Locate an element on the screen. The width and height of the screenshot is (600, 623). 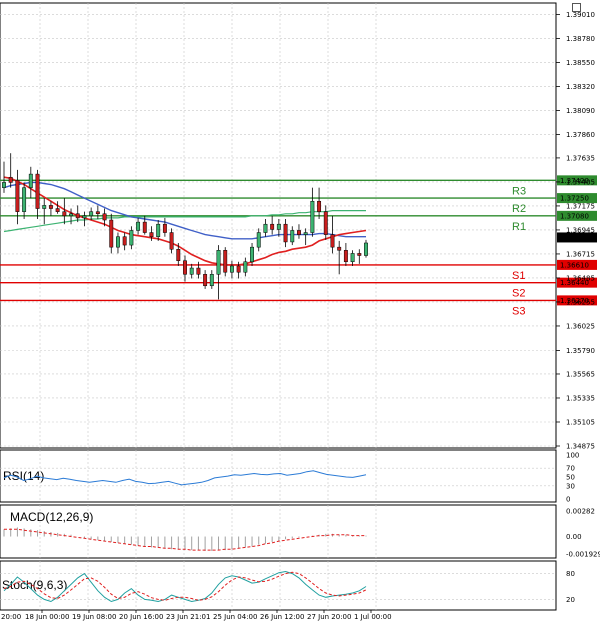
price-tick-label: 1.36715 is located at coordinates (580, 254).